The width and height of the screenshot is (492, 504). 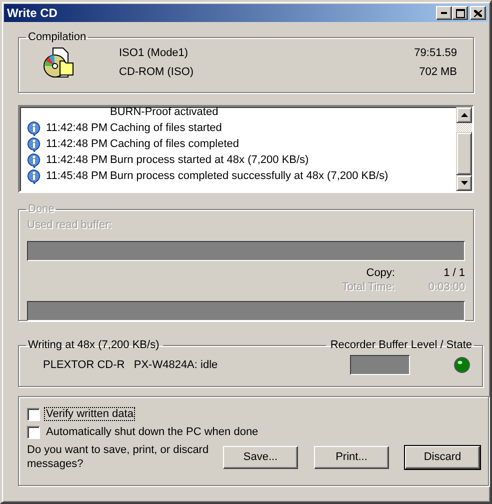 What do you see at coordinates (89, 414) in the screenshot?
I see `checkbox-label: Verify written data` at bounding box center [89, 414].